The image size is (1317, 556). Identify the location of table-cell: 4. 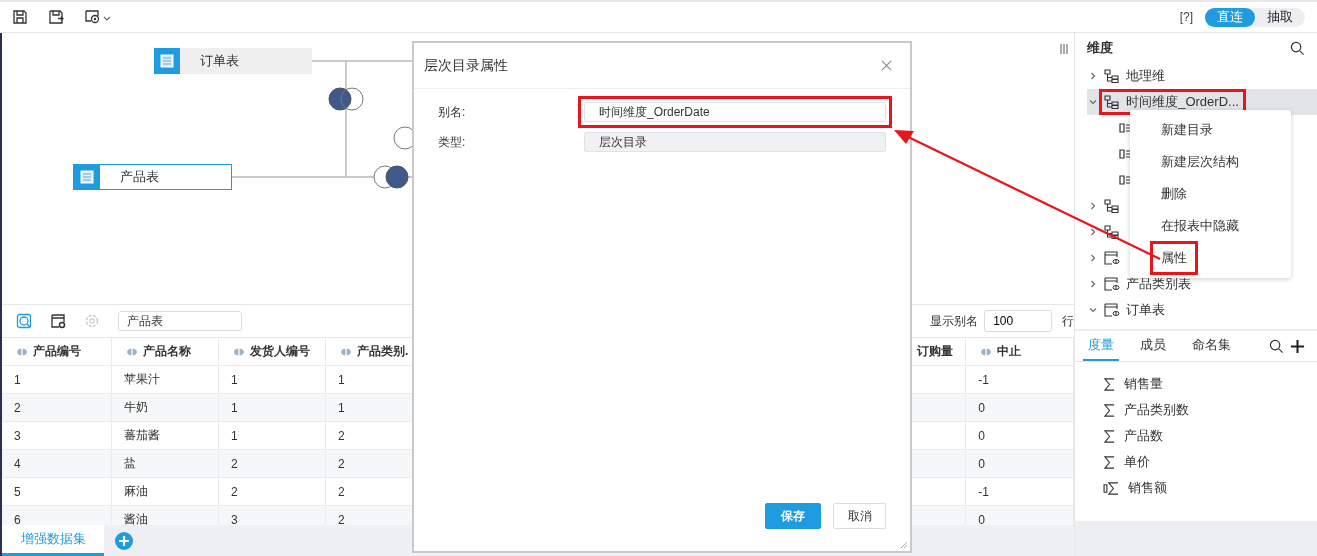
(57, 464).